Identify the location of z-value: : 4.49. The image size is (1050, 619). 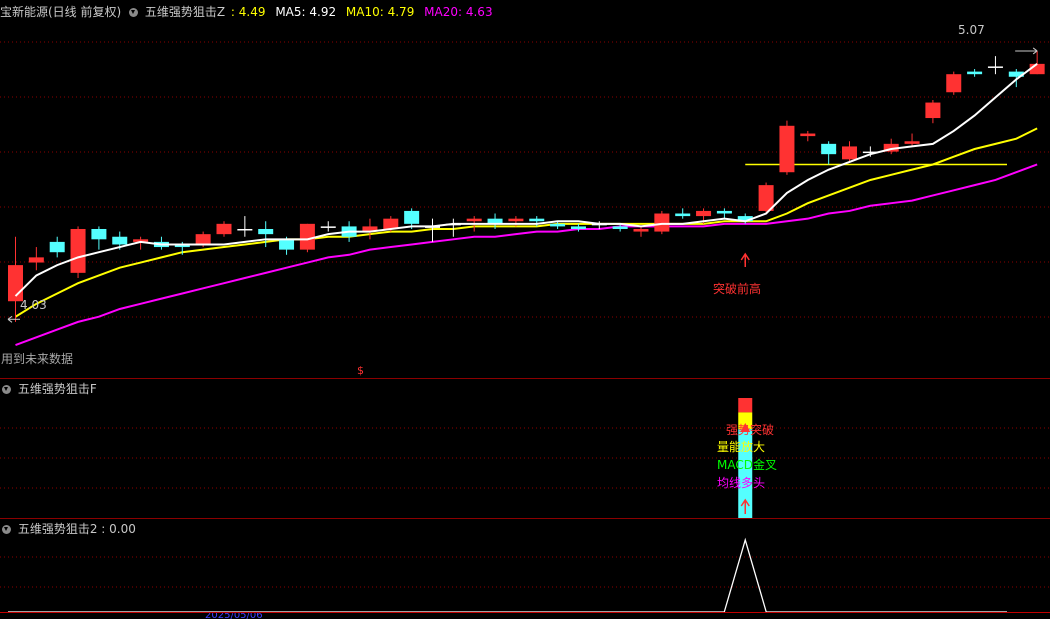
(248, 12).